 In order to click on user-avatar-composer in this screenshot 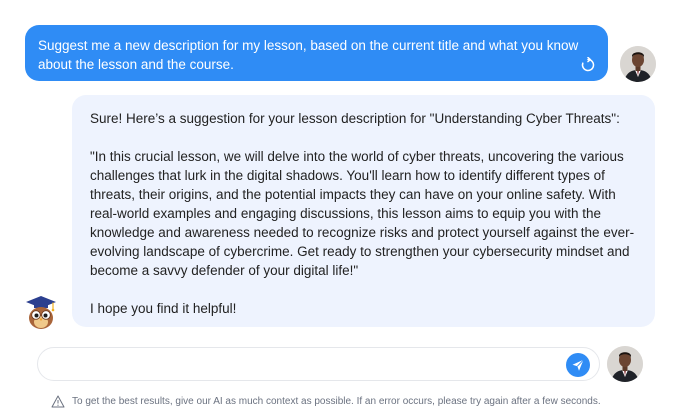, I will do `click(625, 364)`.